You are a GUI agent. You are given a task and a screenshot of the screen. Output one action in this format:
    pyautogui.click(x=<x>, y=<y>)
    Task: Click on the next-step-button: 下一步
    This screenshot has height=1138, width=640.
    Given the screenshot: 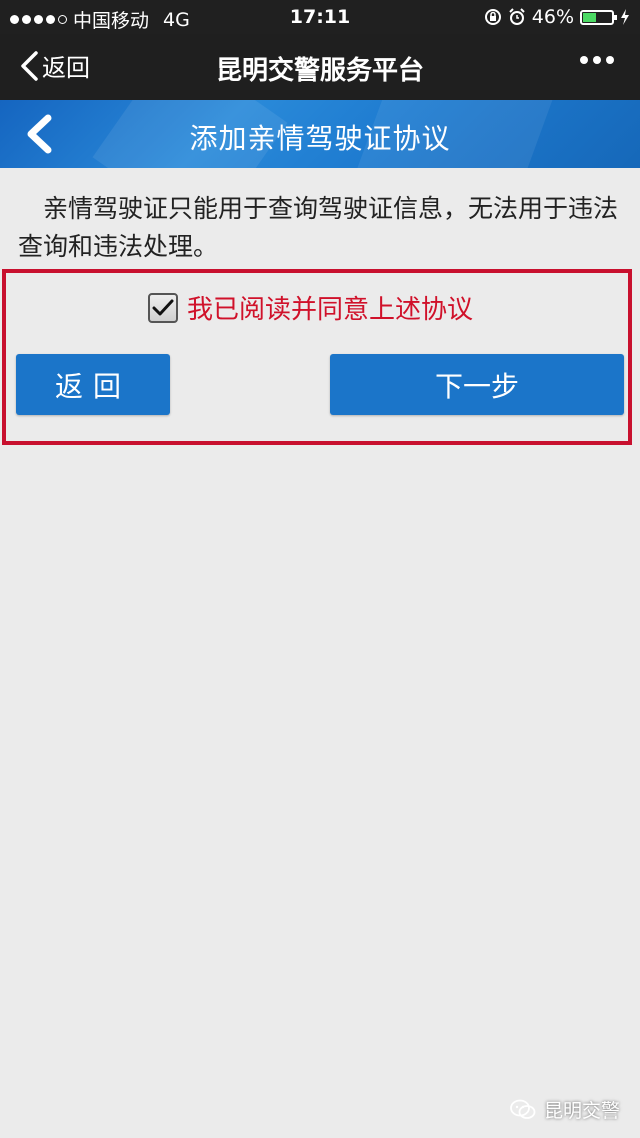 What is the action you would take?
    pyautogui.click(x=477, y=384)
    